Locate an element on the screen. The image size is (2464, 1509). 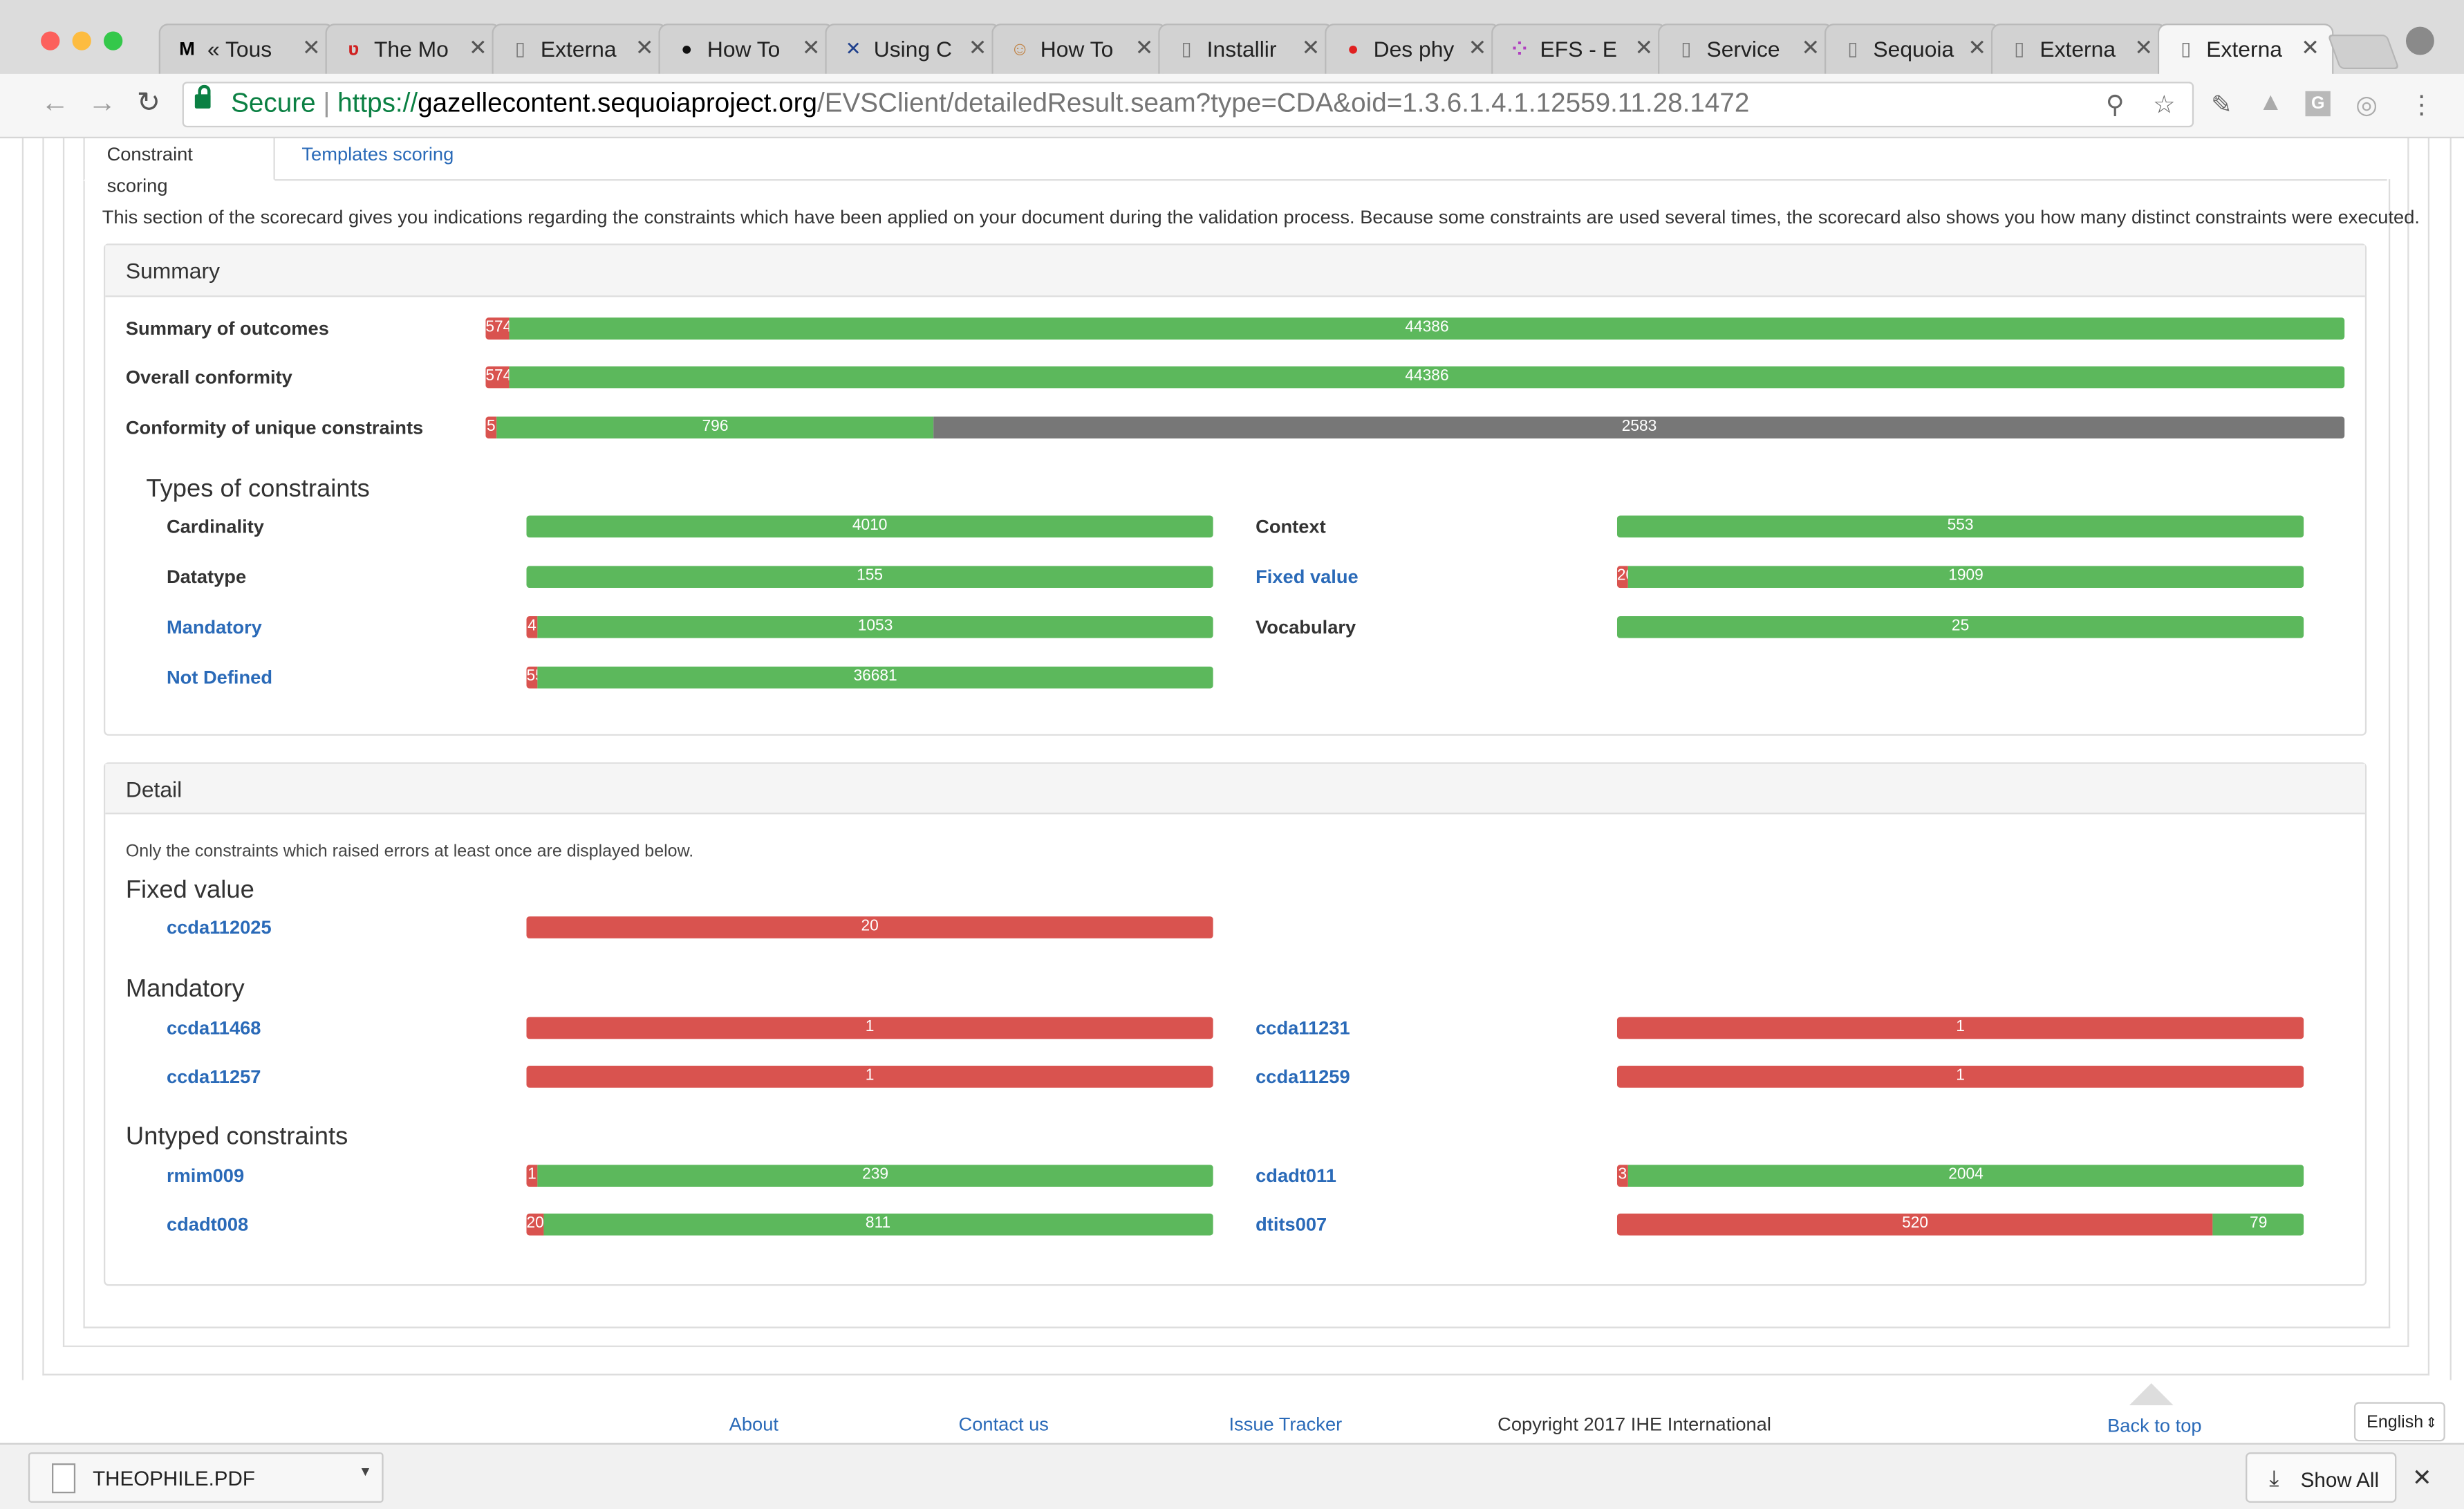
error-segment: 520 is located at coordinates (1915, 1224).